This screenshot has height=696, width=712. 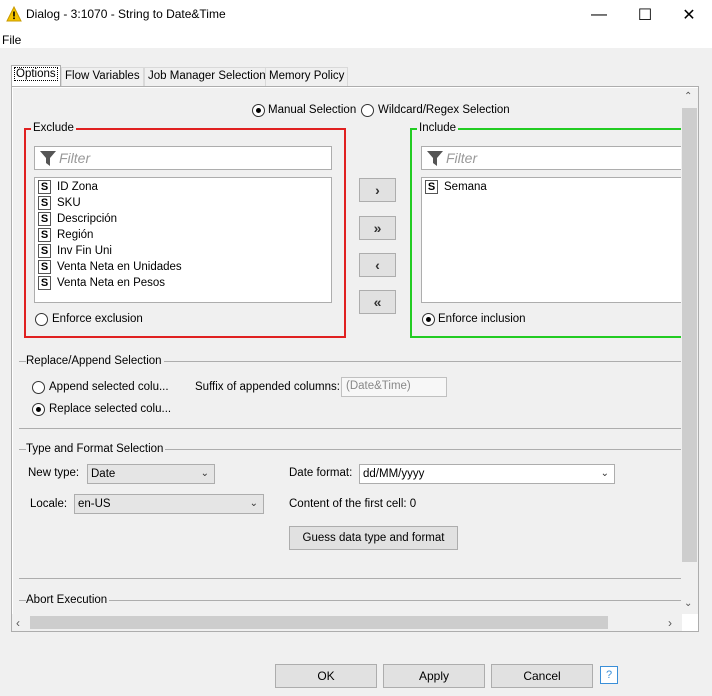 What do you see at coordinates (97, 319) in the screenshot?
I see `enforce-exclusion-label: Enforce exclusion` at bounding box center [97, 319].